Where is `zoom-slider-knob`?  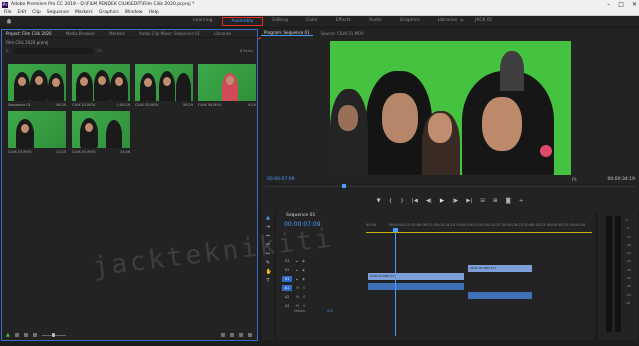 zoom-slider-knob is located at coordinates (53, 335).